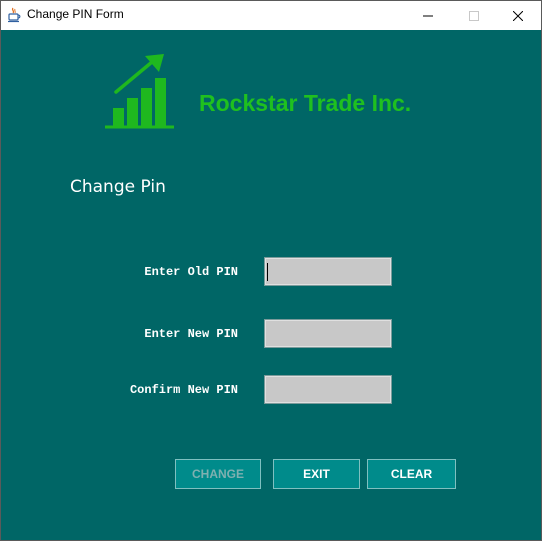 This screenshot has height=541, width=542. Describe the element at coordinates (267, 272) in the screenshot. I see `text-cursor` at that location.